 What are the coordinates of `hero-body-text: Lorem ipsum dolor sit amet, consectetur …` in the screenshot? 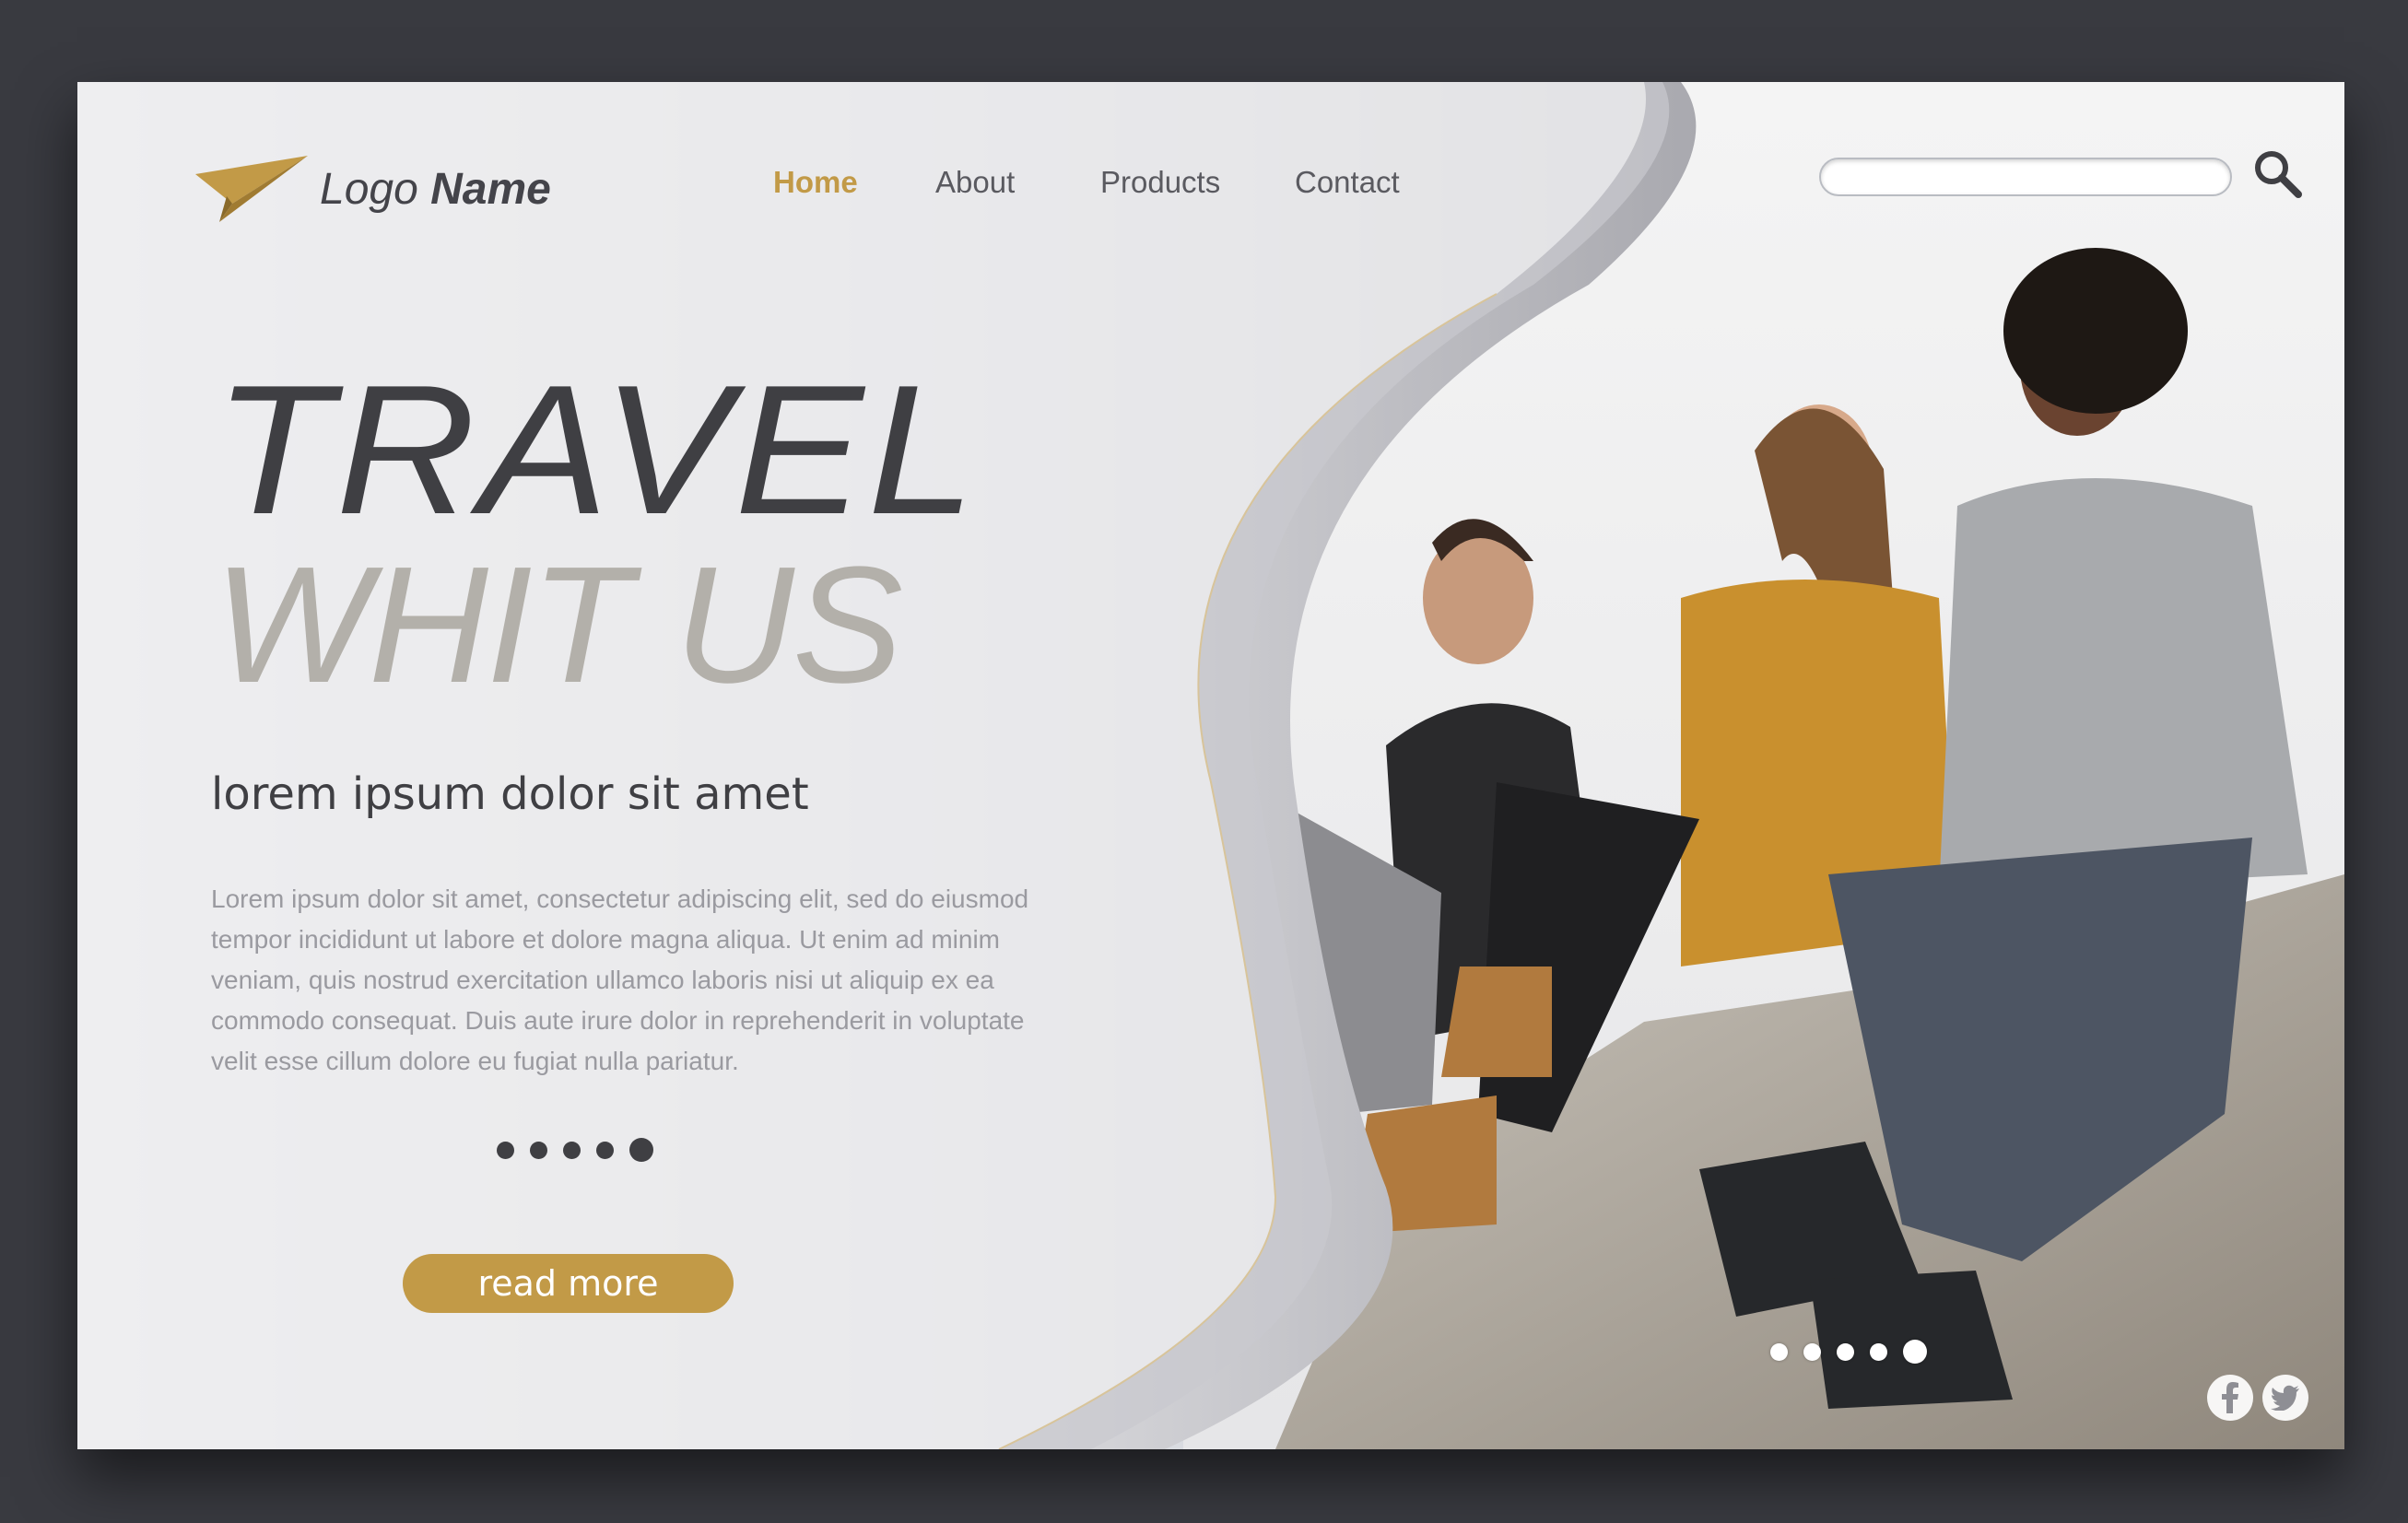 It's located at (620, 980).